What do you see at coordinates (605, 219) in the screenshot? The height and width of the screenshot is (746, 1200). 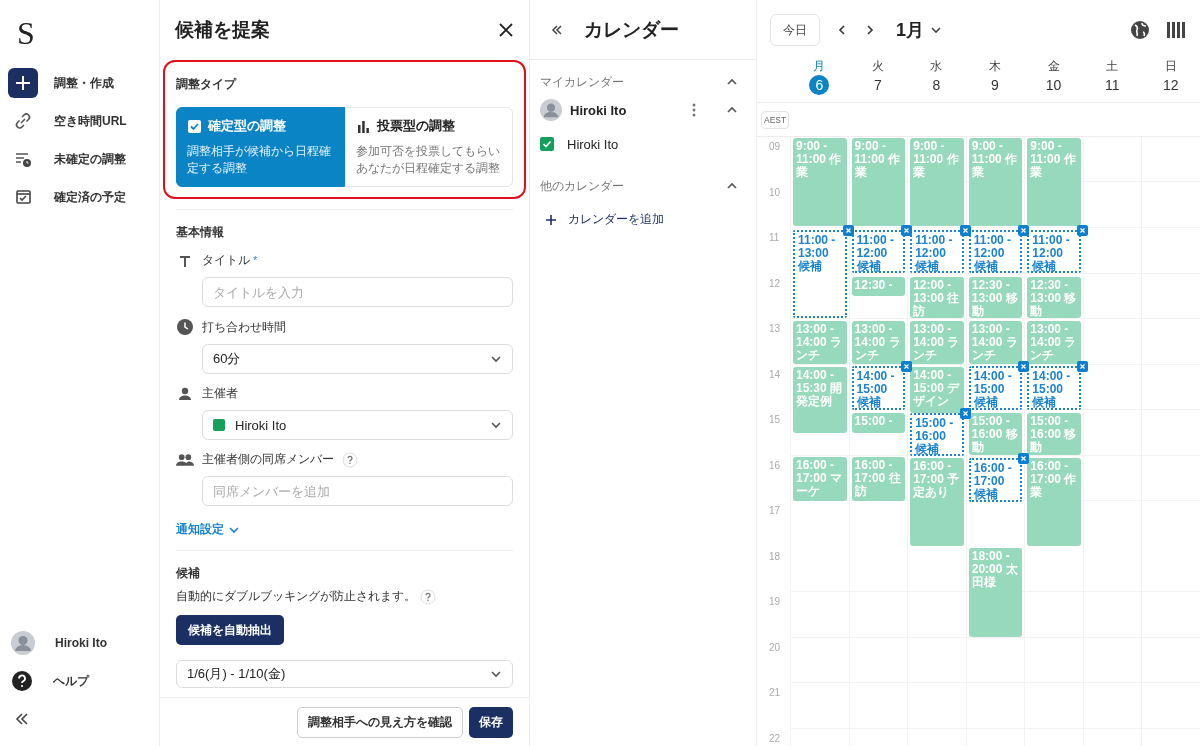 I see `add-calendar-link: カレンダーを追加` at bounding box center [605, 219].